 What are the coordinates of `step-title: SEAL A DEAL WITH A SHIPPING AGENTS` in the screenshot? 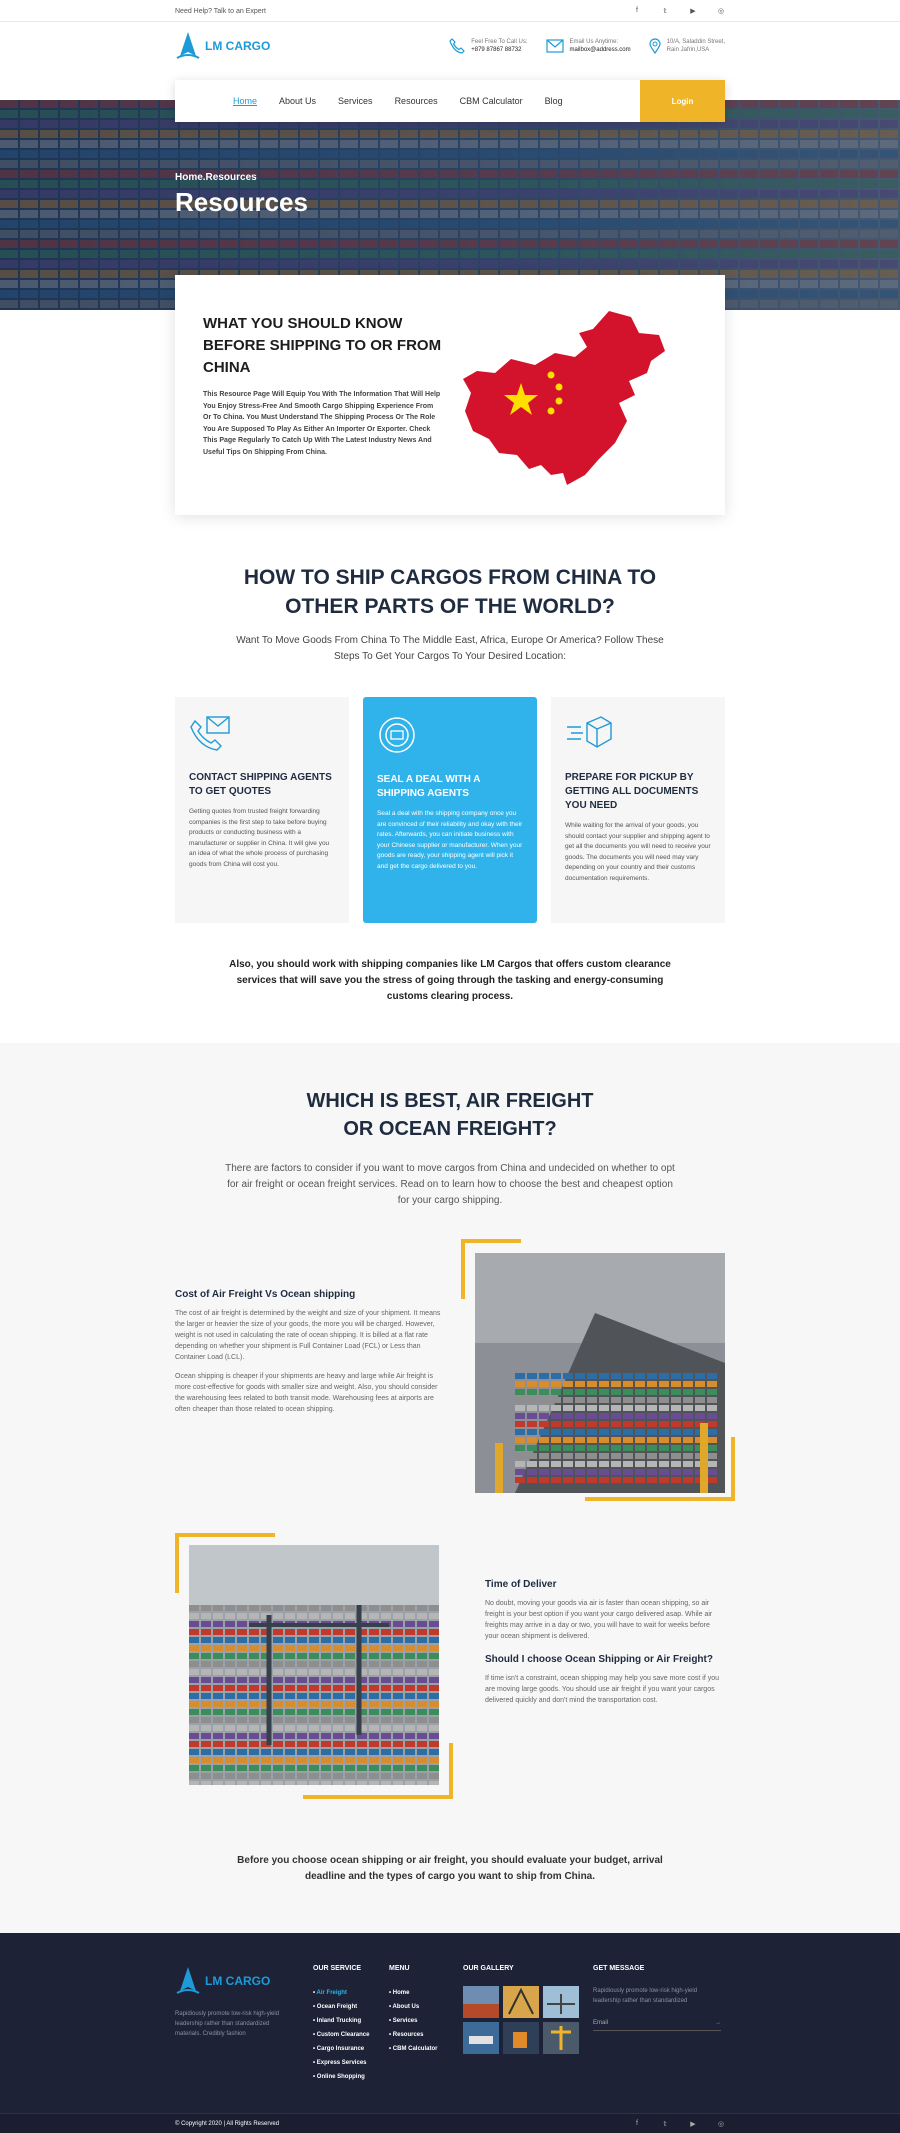 It's located at (429, 786).